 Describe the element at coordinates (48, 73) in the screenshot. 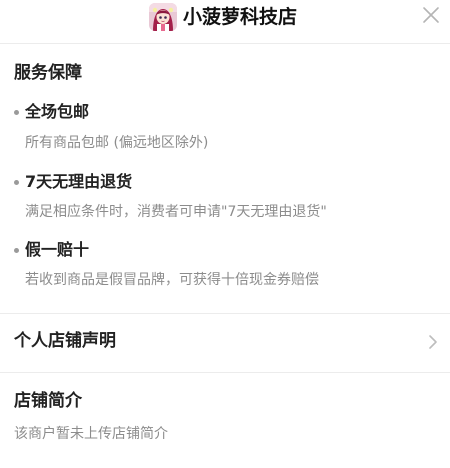

I see `service-section-title: 服务保障` at that location.